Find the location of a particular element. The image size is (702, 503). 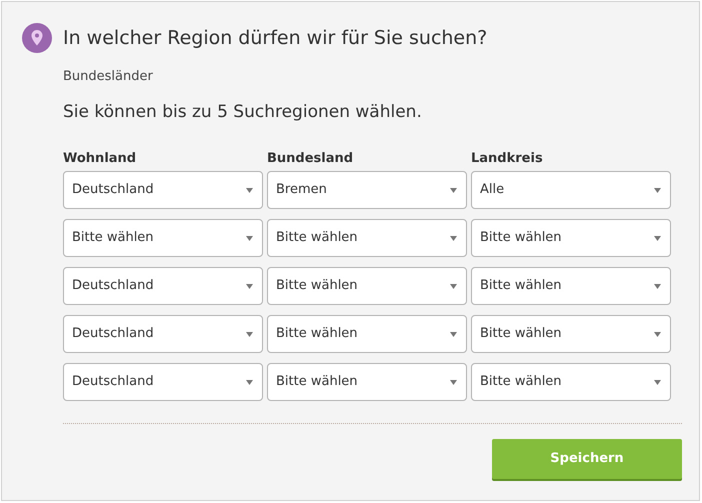

column-header: Bundesland is located at coordinates (310, 159).